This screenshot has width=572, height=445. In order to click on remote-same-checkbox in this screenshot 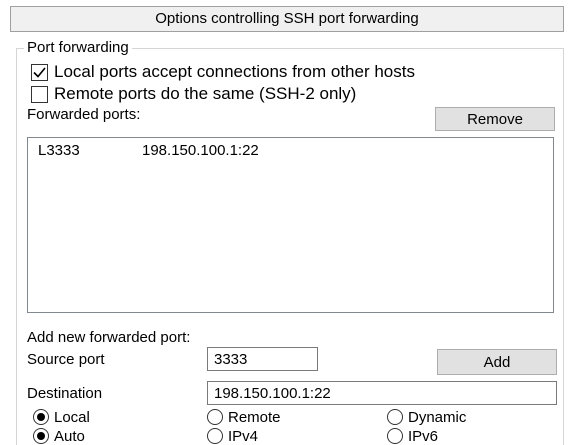, I will do `click(39, 94)`.